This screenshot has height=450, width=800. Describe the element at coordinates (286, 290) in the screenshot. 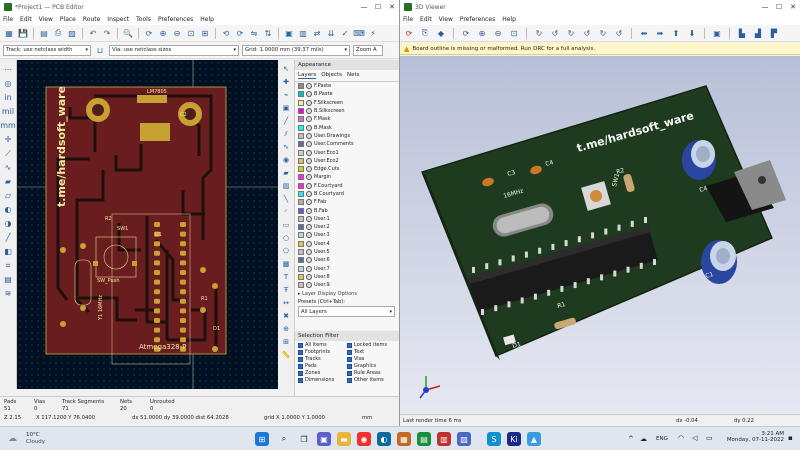

I see `add-textbox-icon: Ŧ` at that location.